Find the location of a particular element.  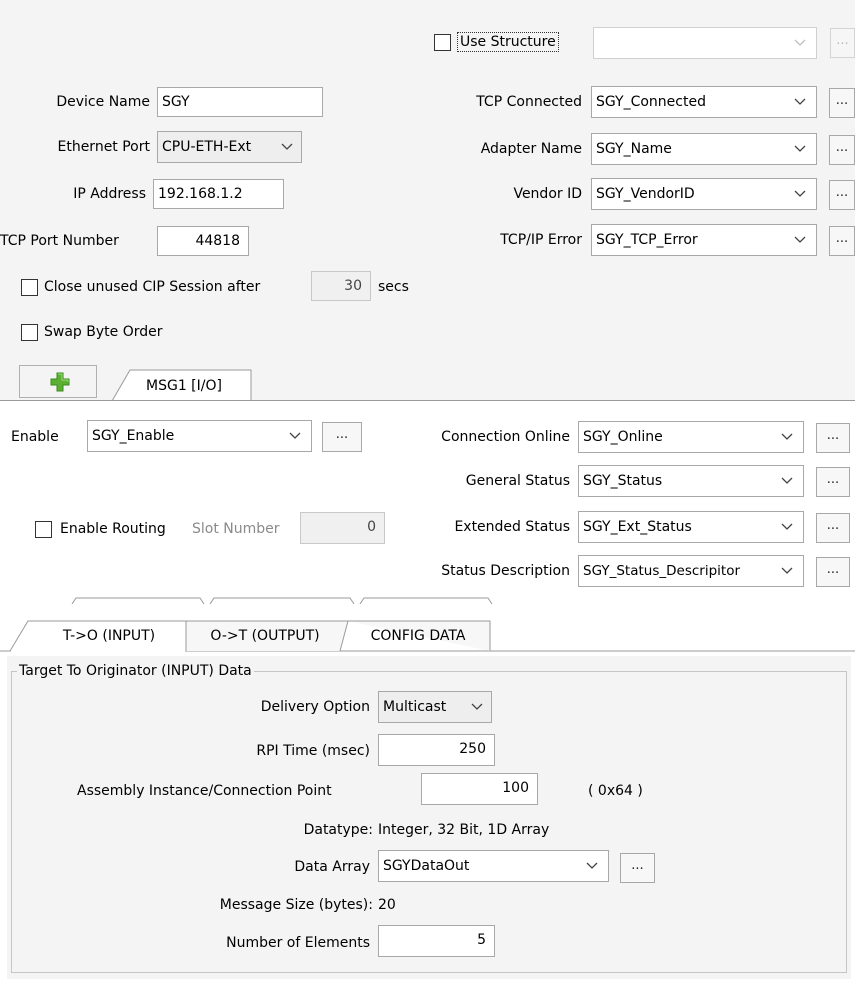

ethernet-port-label: Ethernet Port is located at coordinates (103, 147).